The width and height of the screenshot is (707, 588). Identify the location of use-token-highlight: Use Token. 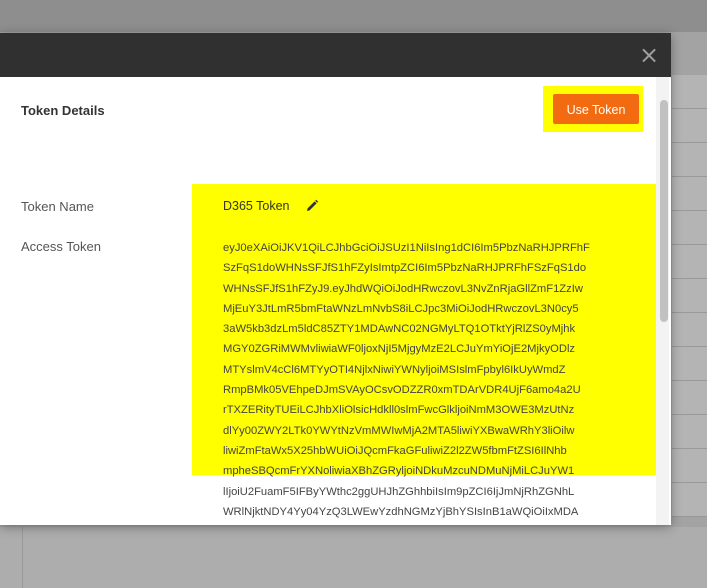
(593, 109).